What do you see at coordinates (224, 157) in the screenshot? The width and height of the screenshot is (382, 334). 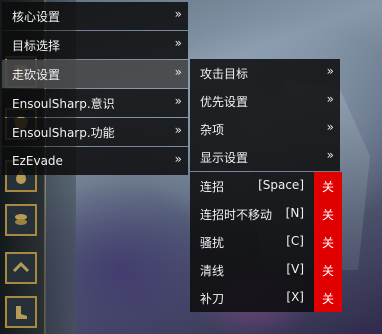 I see `menu-item-label: 显示设置` at bounding box center [224, 157].